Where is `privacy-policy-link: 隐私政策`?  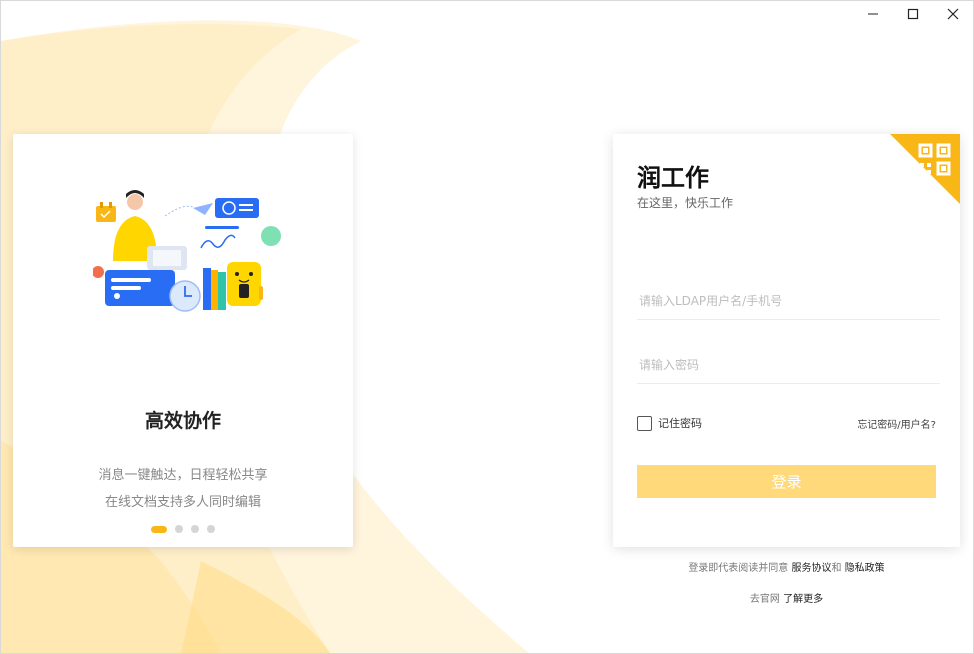 privacy-policy-link: 隐私政策 is located at coordinates (865, 568).